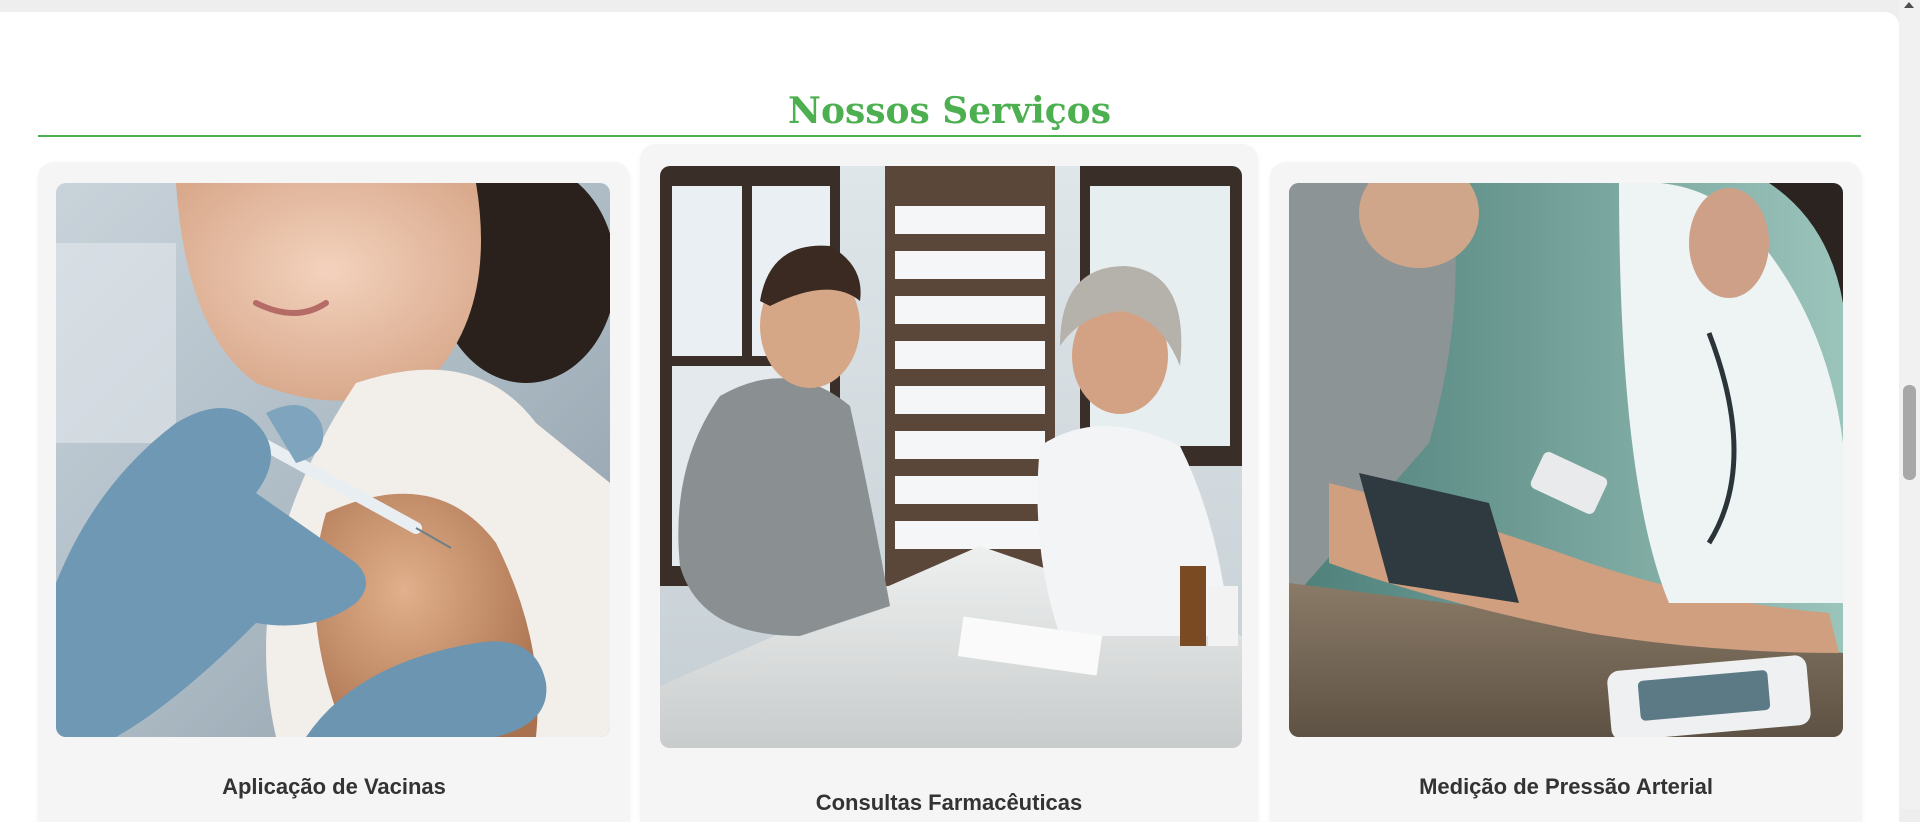  Describe the element at coordinates (1909, 5) in the screenshot. I see `scroll-up-arrow-icon` at that location.